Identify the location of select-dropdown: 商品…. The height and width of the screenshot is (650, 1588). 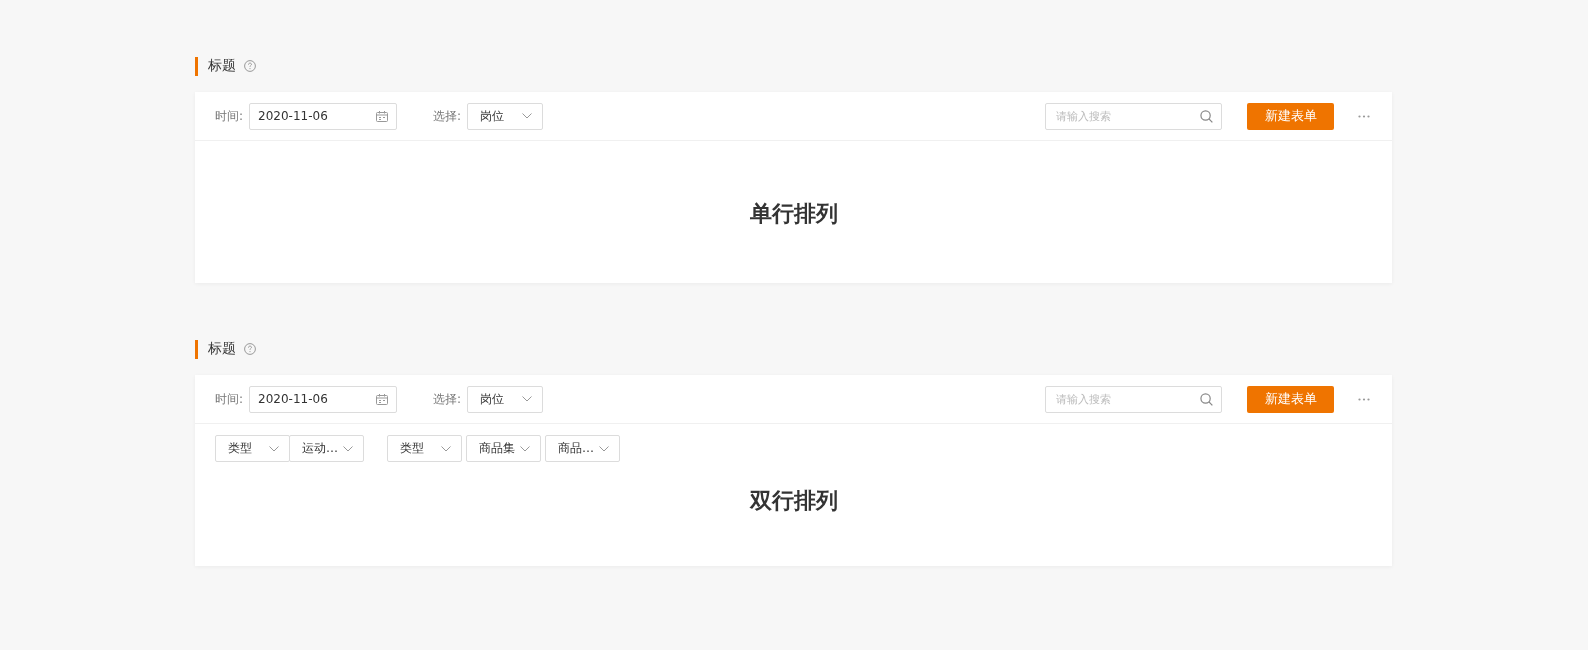
(582, 448).